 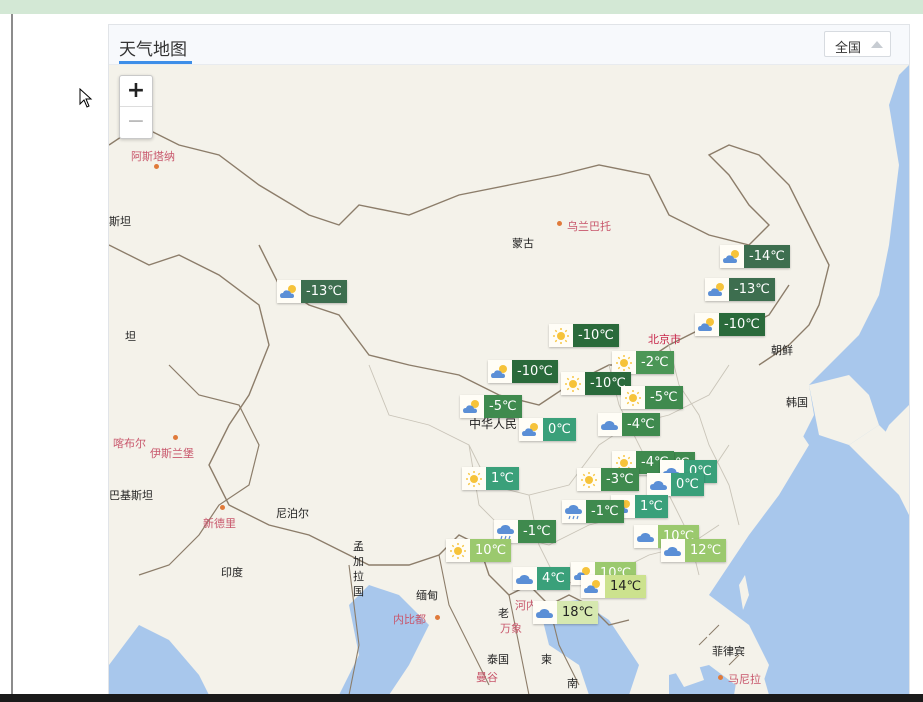 I want to click on weather-marker: -14℃, so click(x=755, y=256).